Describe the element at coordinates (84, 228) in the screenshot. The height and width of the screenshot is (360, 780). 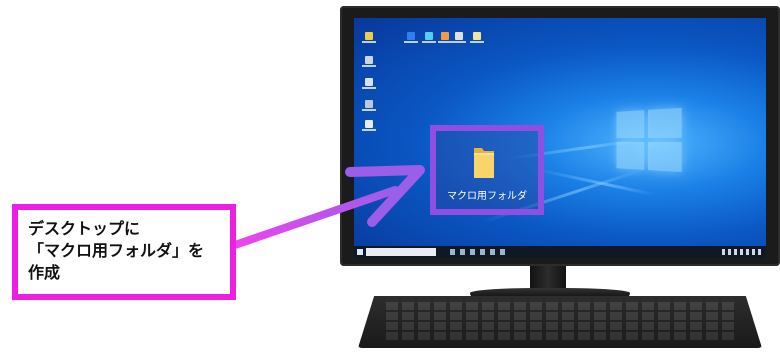
I see `callout-line: デスクトップに` at that location.